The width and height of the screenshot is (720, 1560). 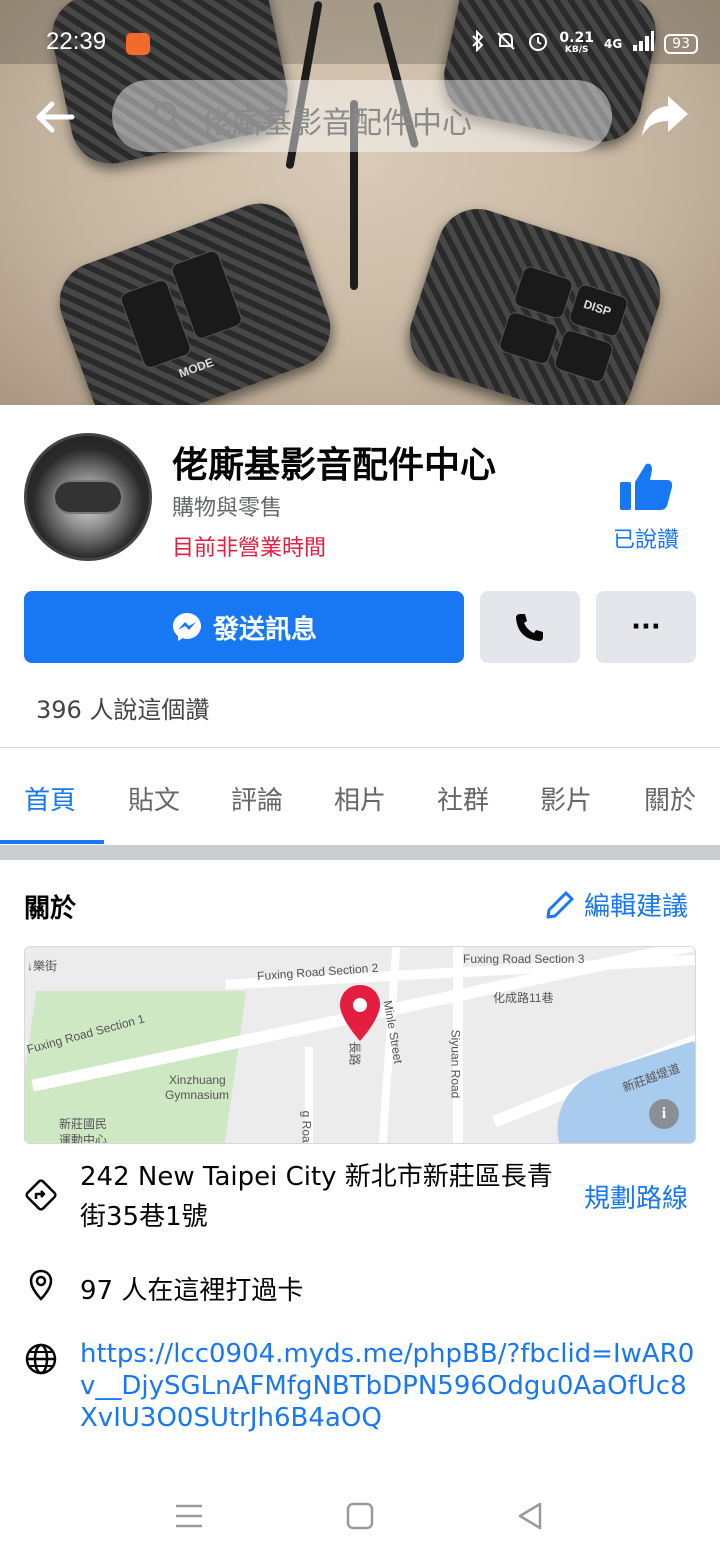 I want to click on call-button, so click(x=530, y=627).